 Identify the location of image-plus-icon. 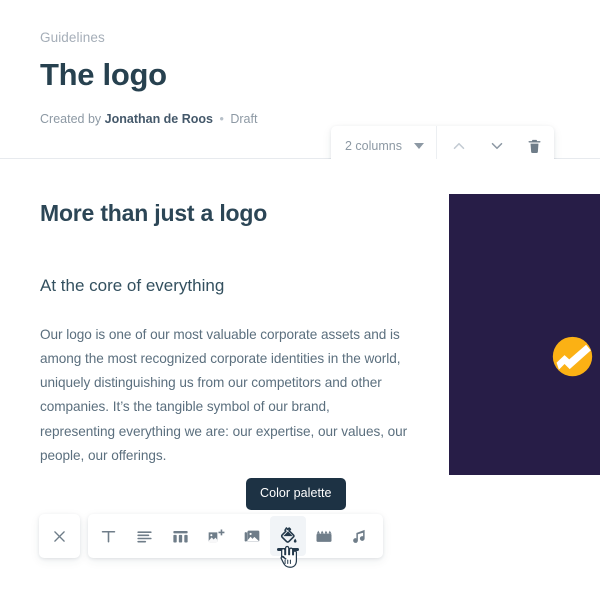
(216, 536).